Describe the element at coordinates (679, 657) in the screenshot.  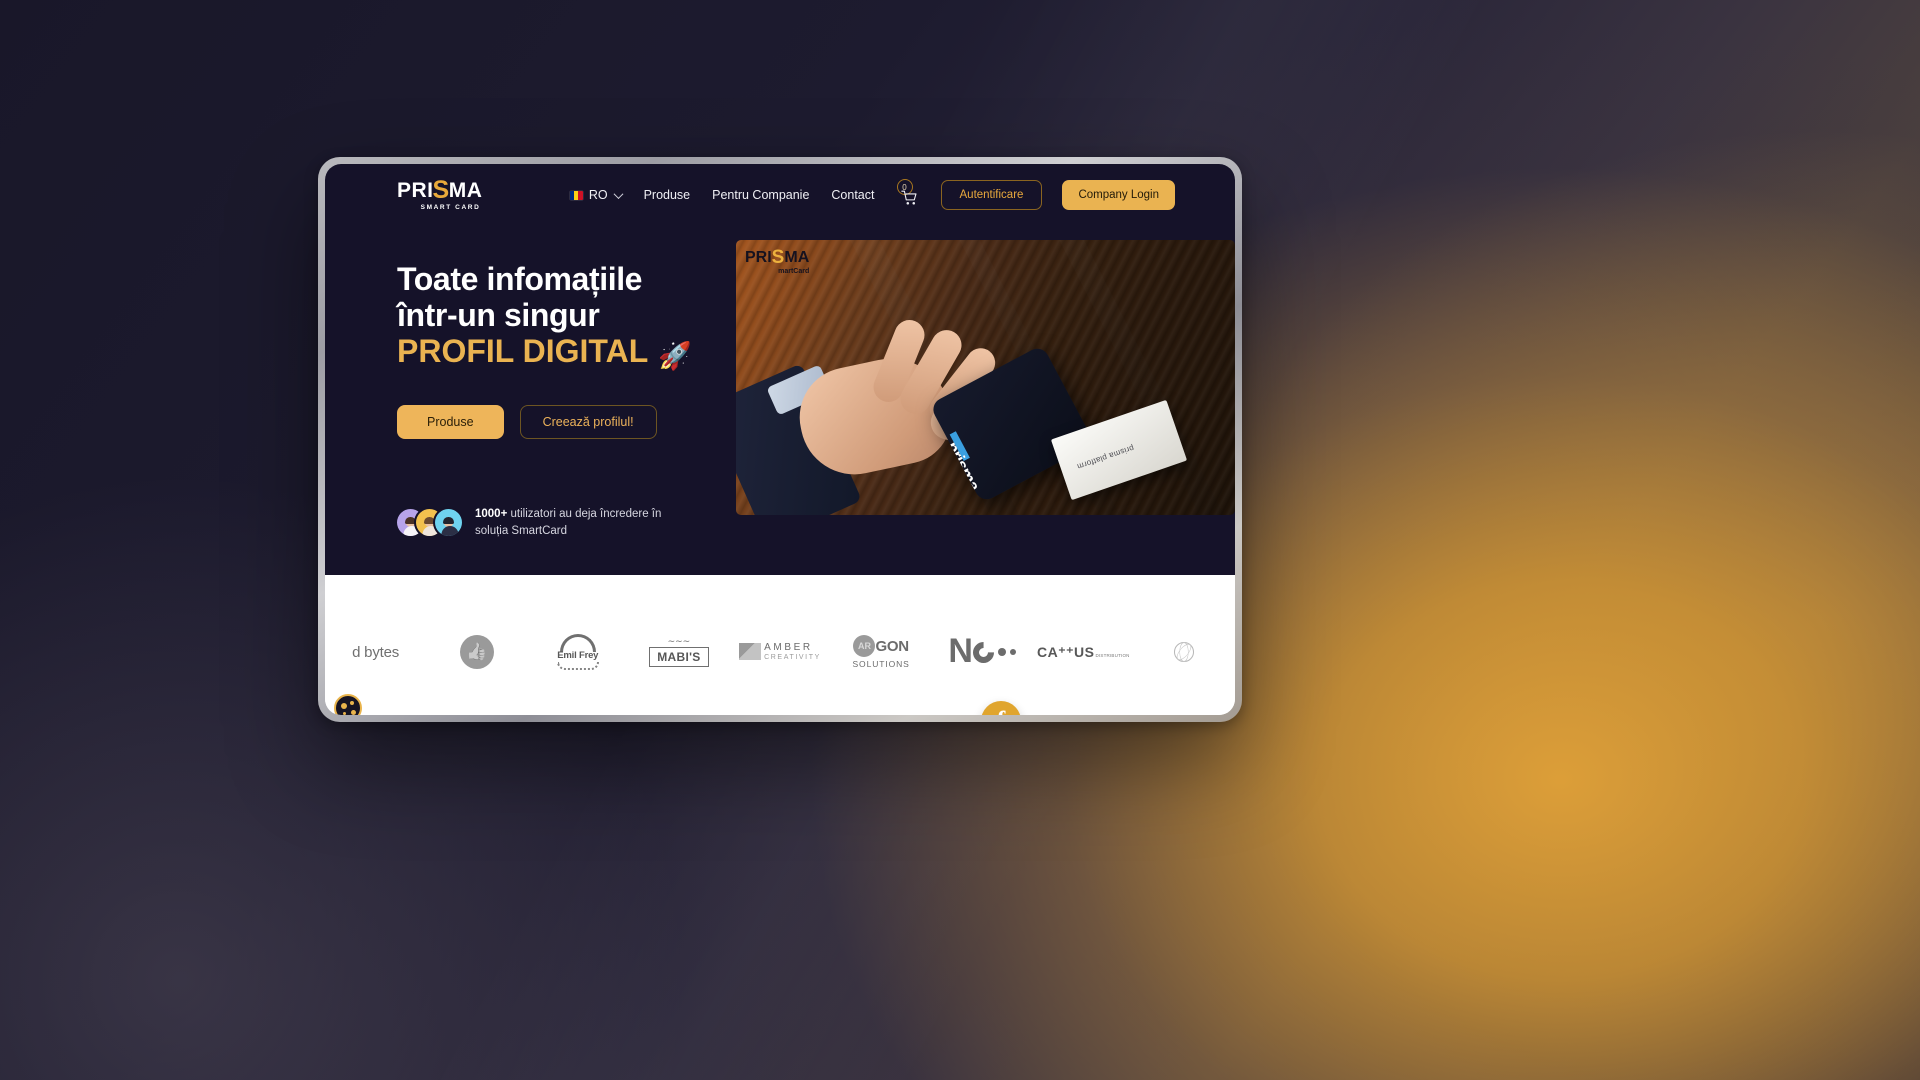
I see `partner-label-mabis: MABI'S` at that location.